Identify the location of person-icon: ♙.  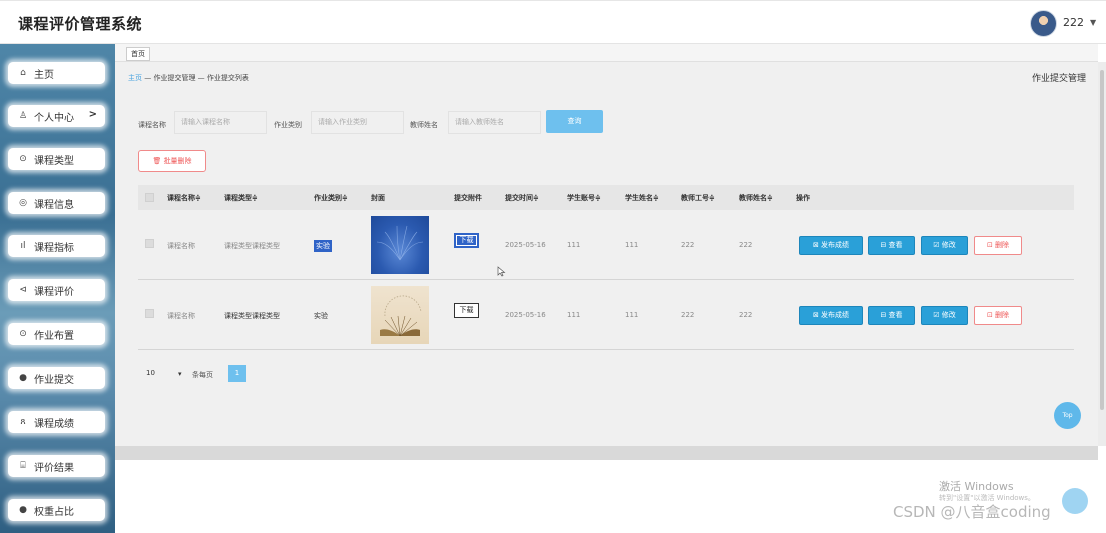
(23, 116).